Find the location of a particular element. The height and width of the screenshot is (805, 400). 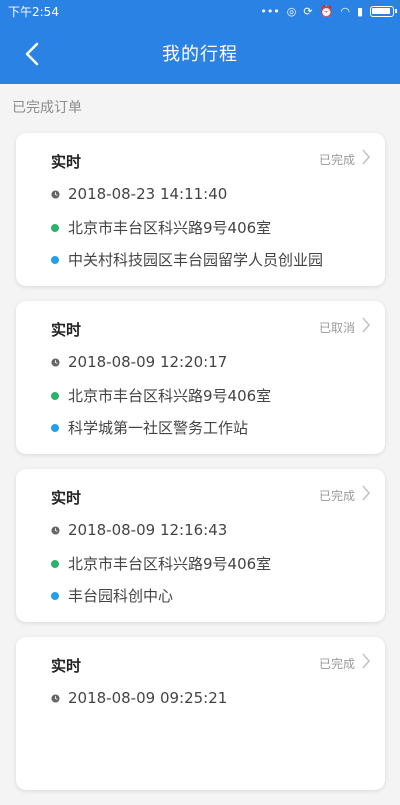

order-time-row: 2018-08-09 12:20:17 is located at coordinates (139, 362).